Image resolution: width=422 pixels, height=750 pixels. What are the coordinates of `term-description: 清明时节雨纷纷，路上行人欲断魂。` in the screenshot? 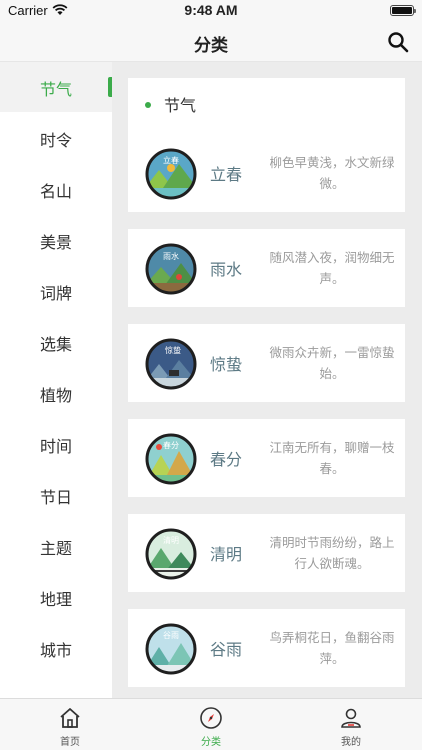 It's located at (332, 553).